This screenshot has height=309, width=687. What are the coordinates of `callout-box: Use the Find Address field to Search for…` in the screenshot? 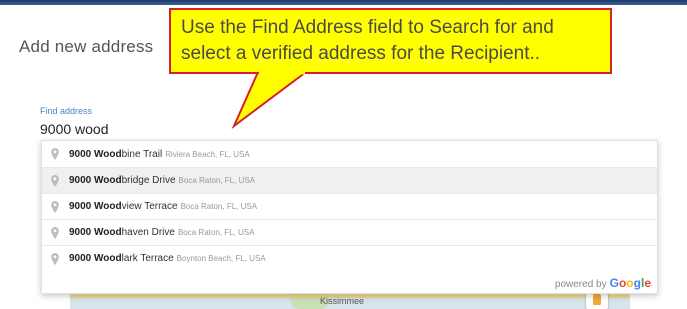 It's located at (390, 41).